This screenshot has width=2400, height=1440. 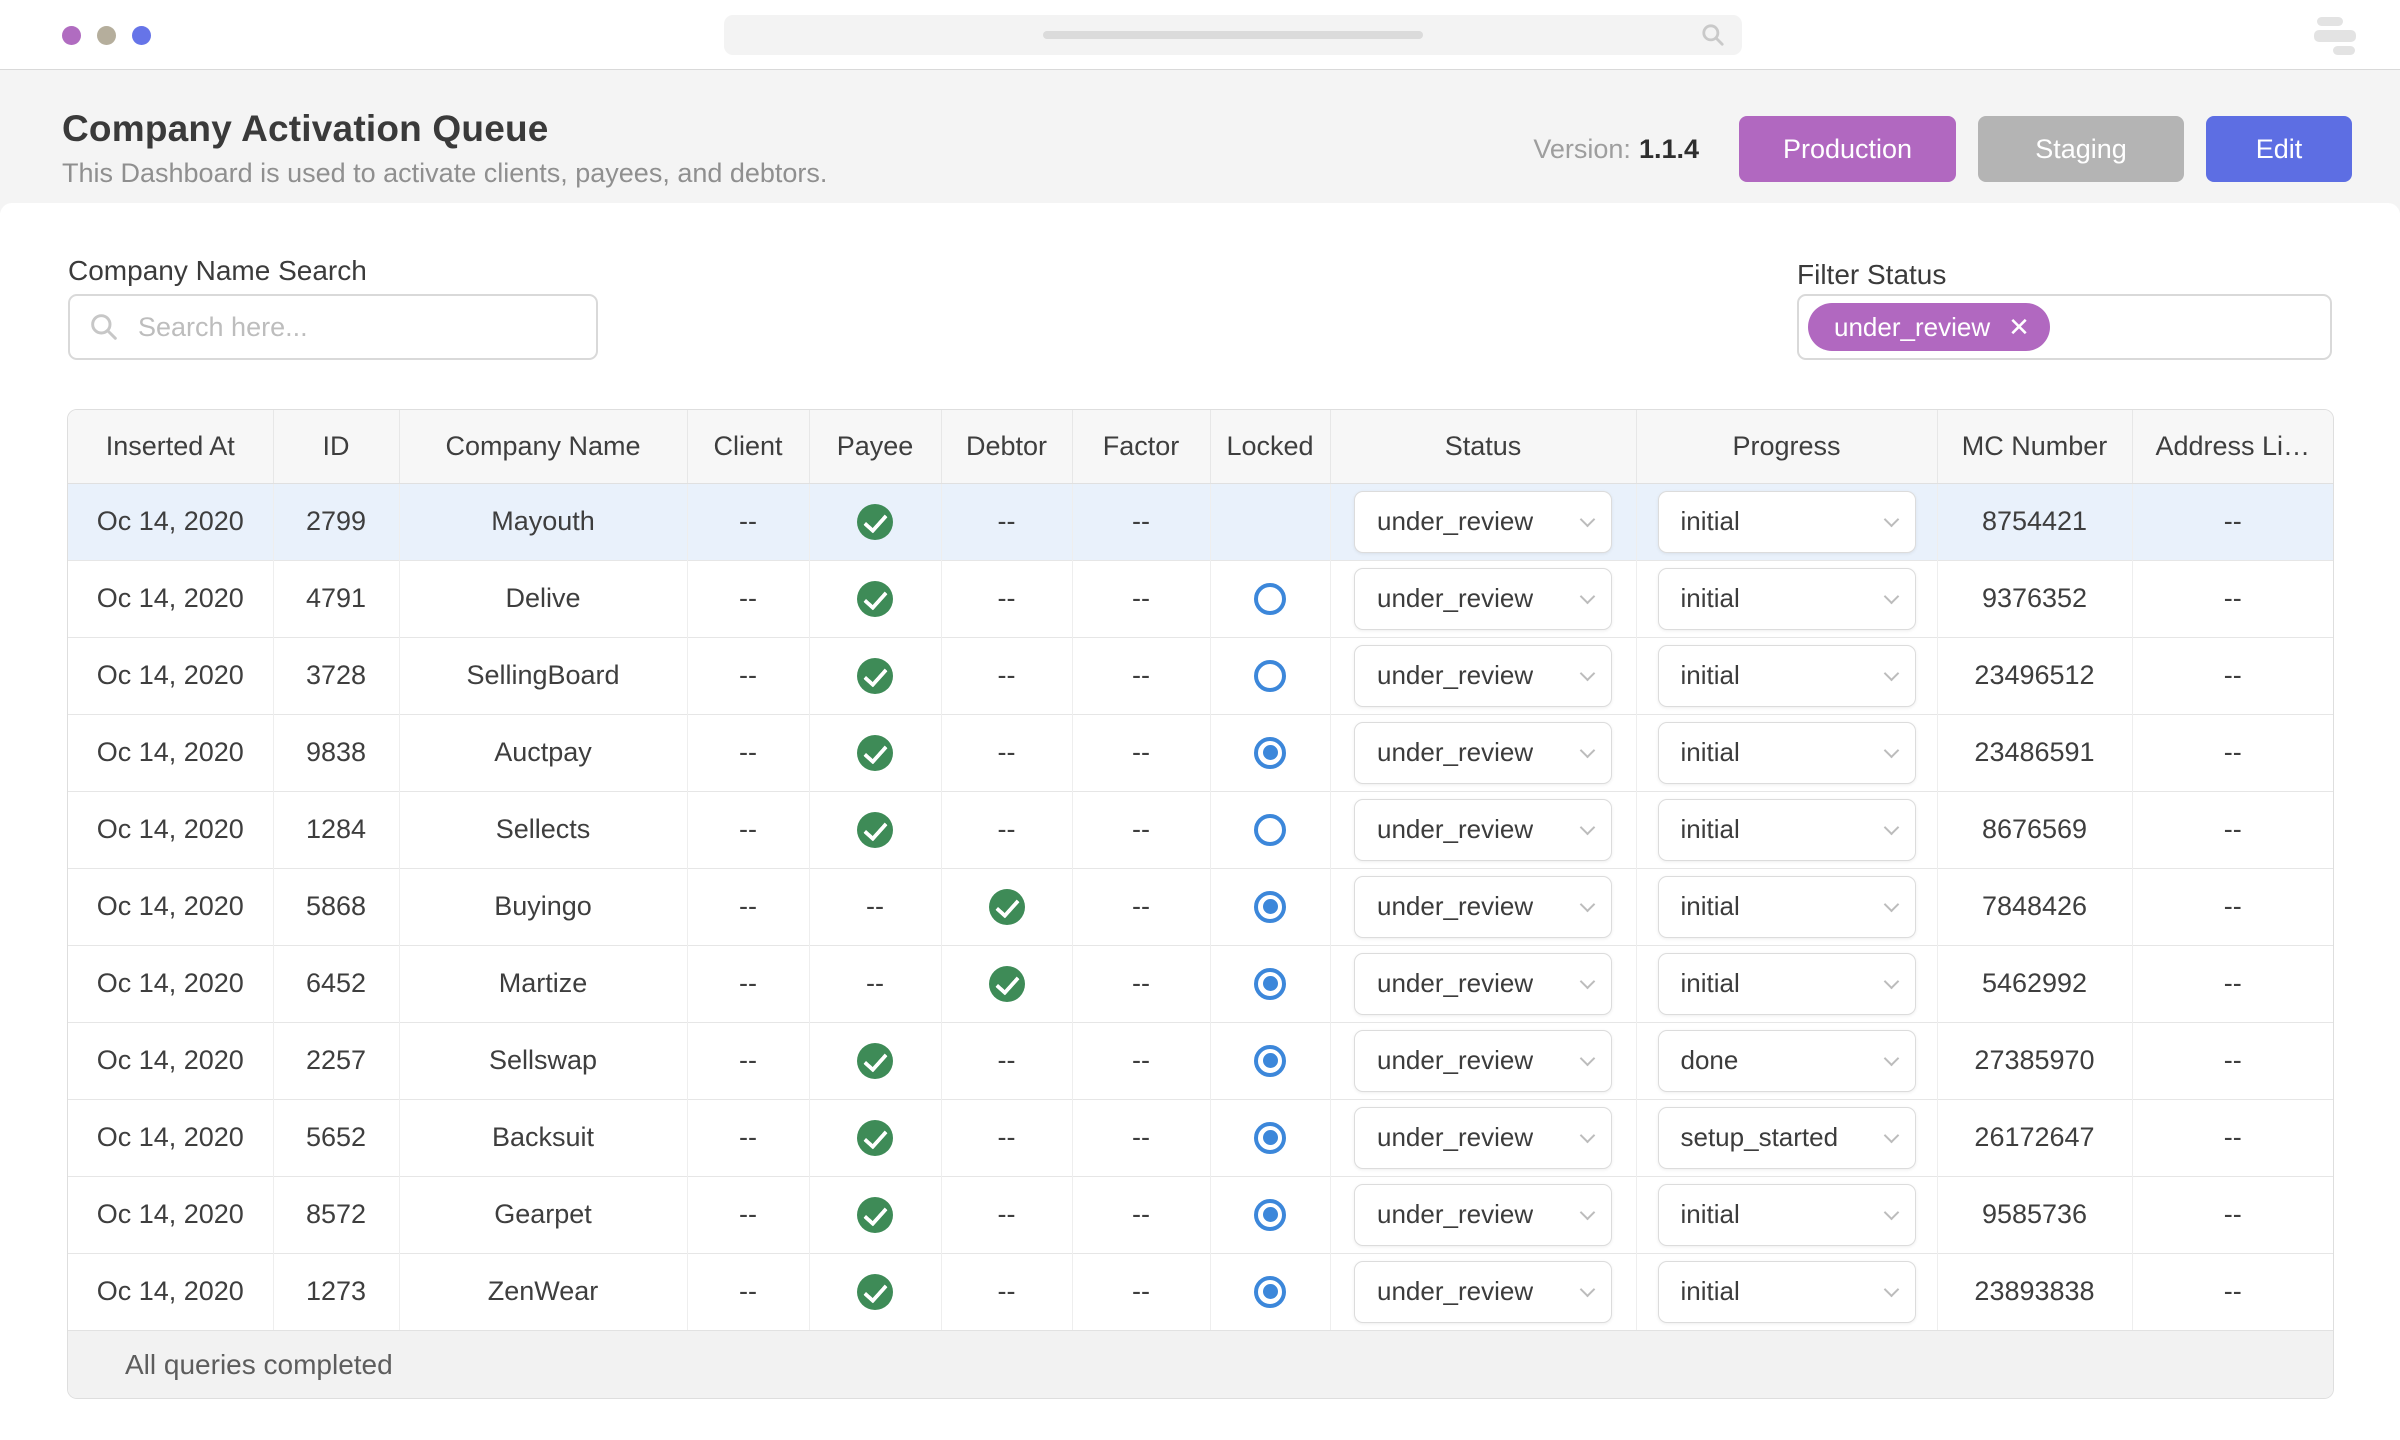 What do you see at coordinates (336, 1214) in the screenshot?
I see `cell-id: 8572` at bounding box center [336, 1214].